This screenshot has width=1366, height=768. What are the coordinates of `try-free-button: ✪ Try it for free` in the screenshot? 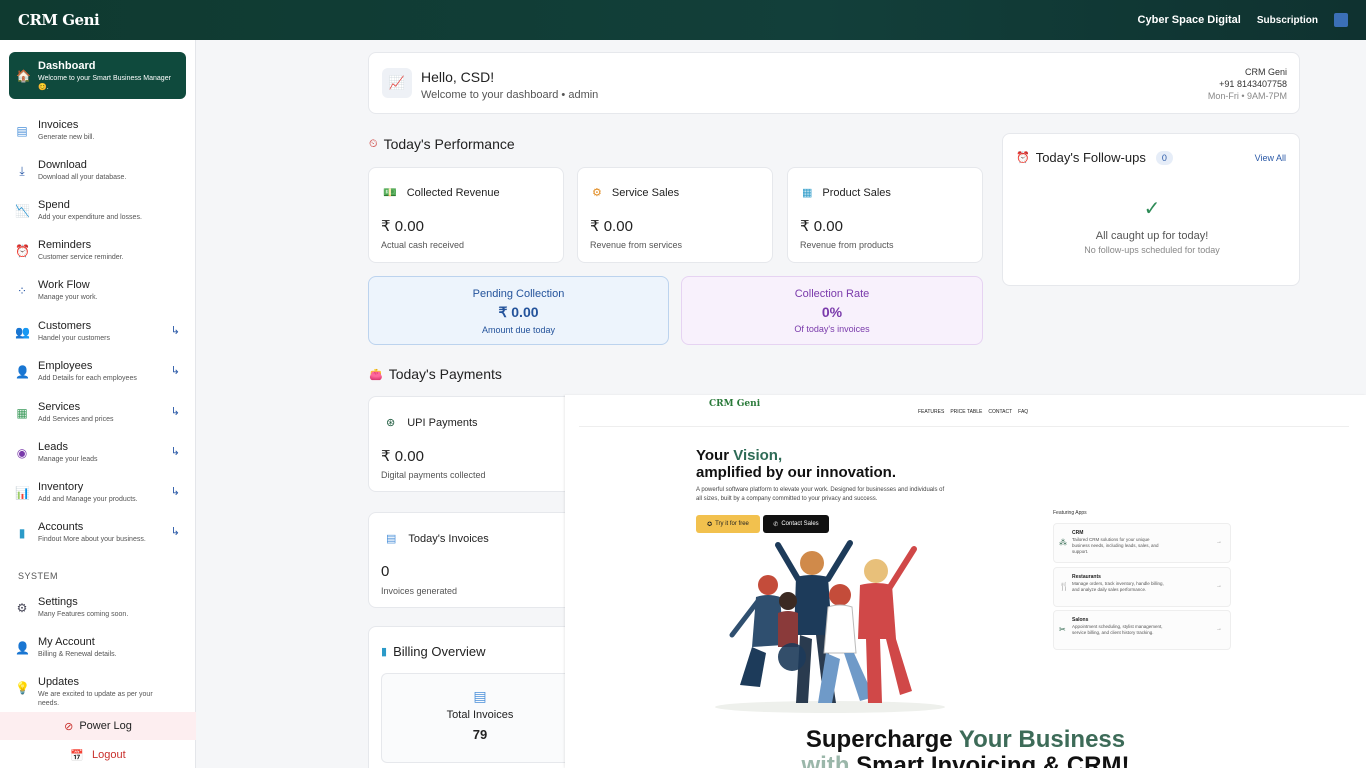 It's located at (728, 524).